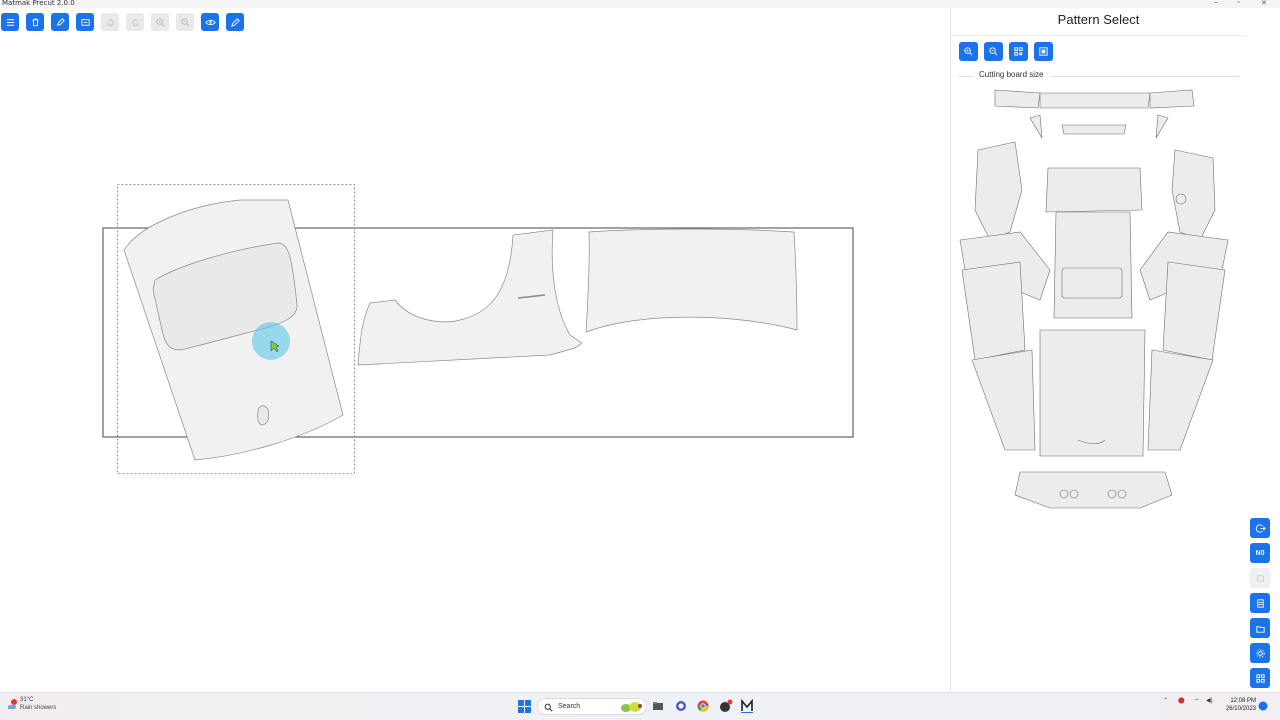  Describe the element at coordinates (569, 706) in the screenshot. I see `search-label: Search` at that location.